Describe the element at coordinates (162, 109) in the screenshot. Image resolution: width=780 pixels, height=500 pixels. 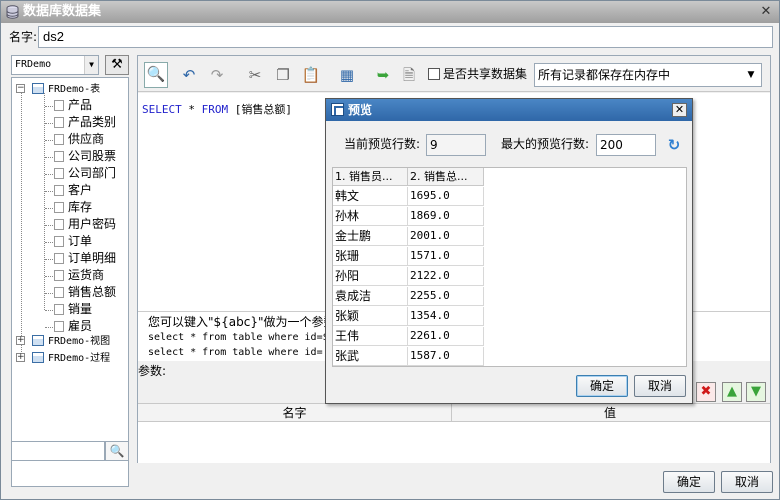
I see `sql-keyword-select: SELECT` at that location.